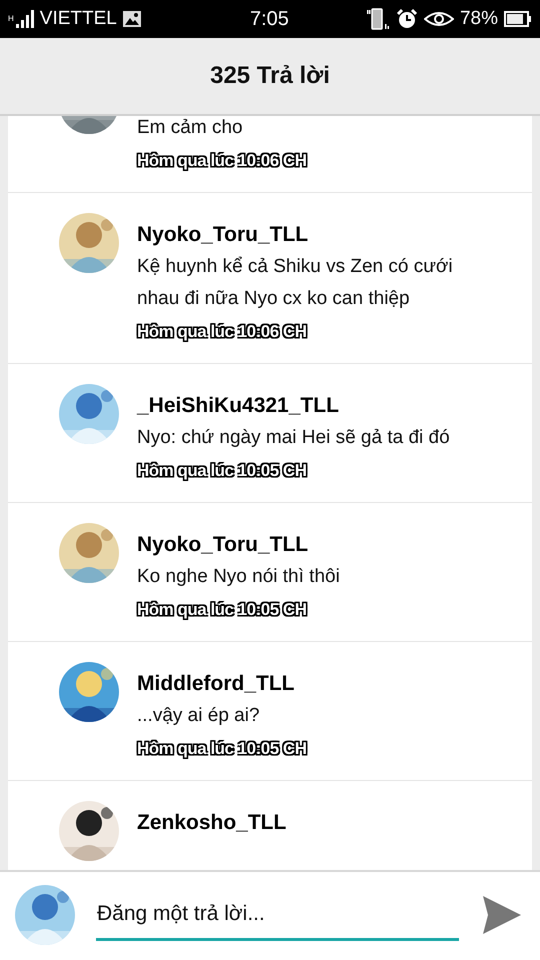 This screenshot has width=540, height=960. What do you see at coordinates (11, 19) in the screenshot?
I see `network-type: H` at bounding box center [11, 19].